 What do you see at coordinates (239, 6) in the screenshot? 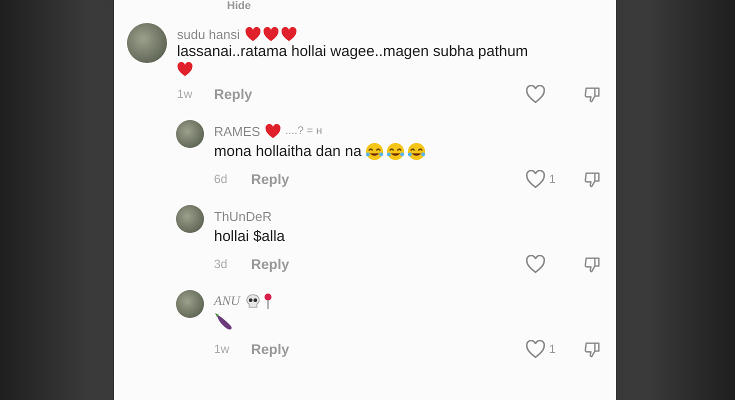
I see `hide-link: Hide` at bounding box center [239, 6].